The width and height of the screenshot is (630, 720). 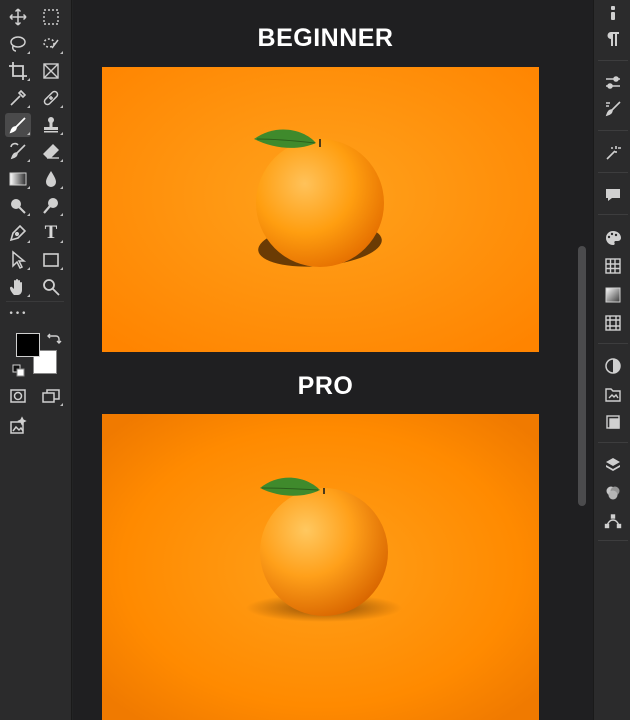 What do you see at coordinates (51, 396) in the screenshot?
I see `screen-mode-icon` at bounding box center [51, 396].